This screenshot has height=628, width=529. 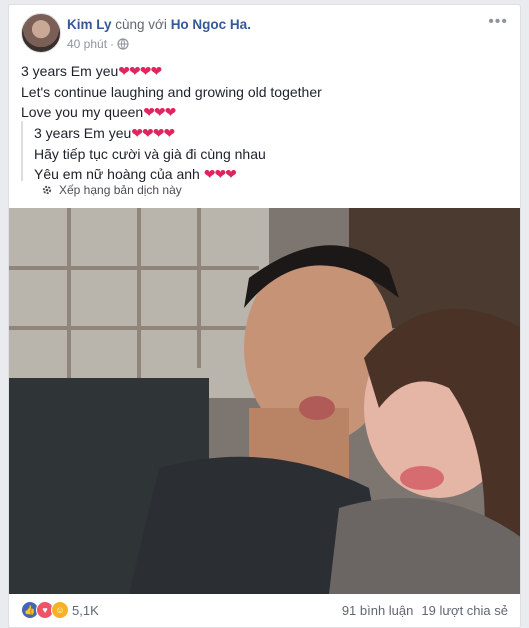 I want to click on more-options-icon: •••, so click(x=498, y=22).